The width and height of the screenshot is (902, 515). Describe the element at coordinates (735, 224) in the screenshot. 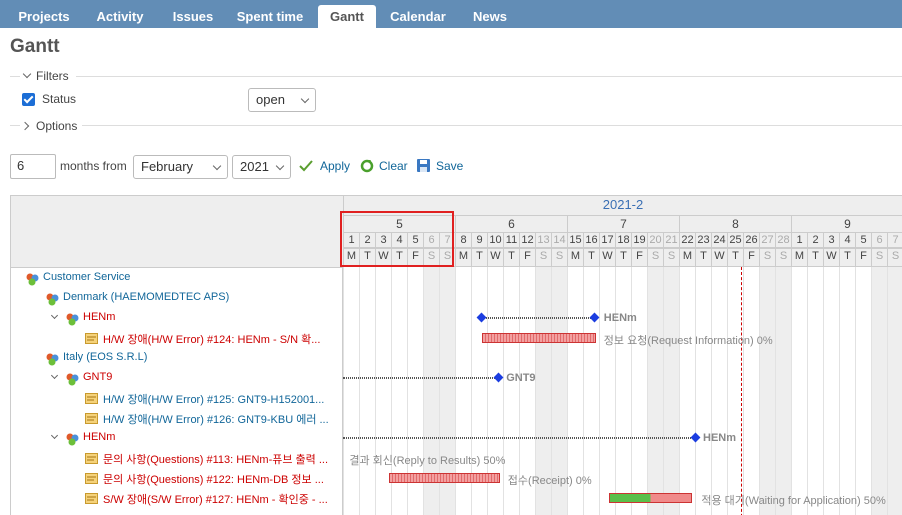

I see `week-header: 8` at that location.